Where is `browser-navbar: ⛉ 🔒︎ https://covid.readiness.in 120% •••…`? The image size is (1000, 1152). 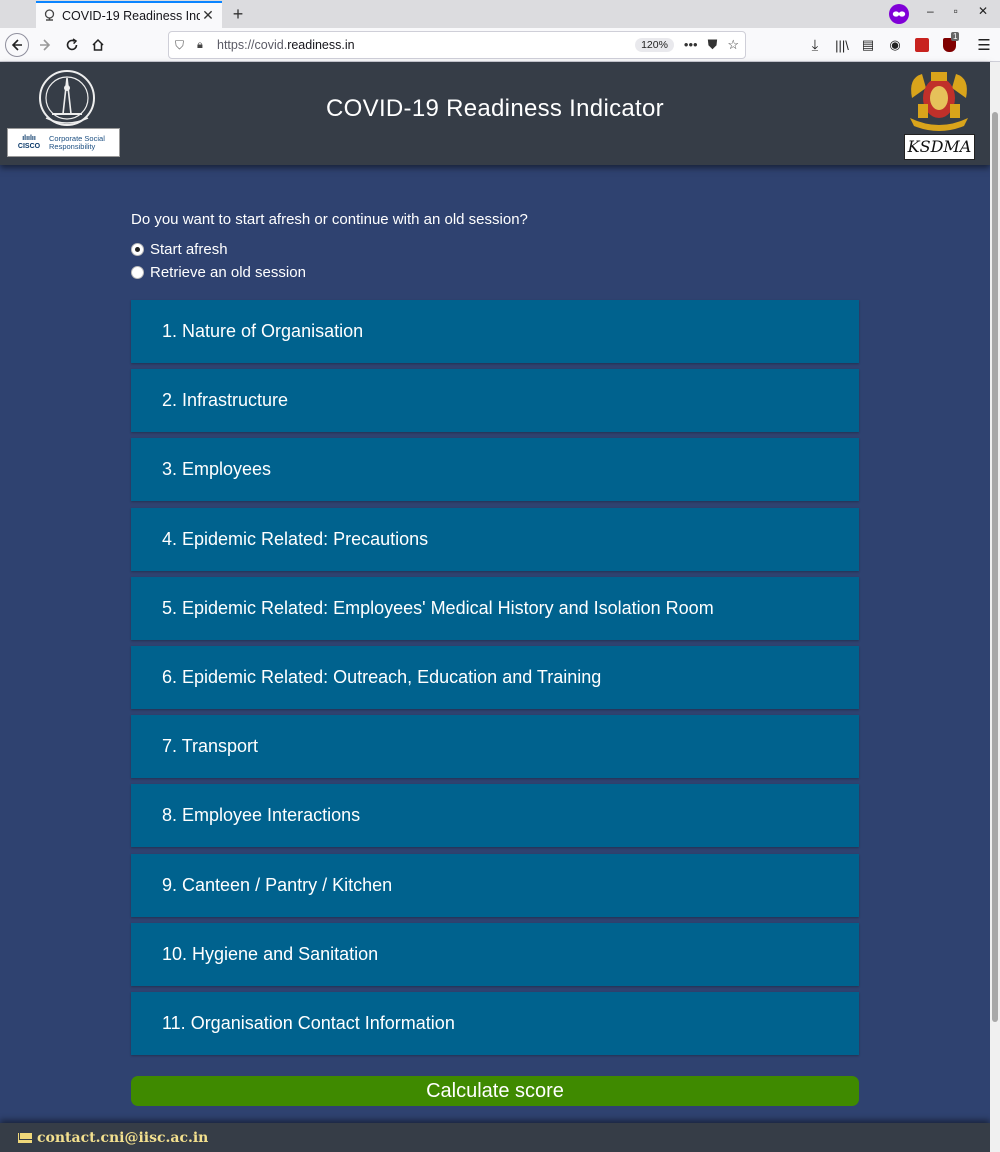 browser-navbar: ⛉ 🔒︎ https://covid.readiness.in 120% •••… is located at coordinates (500, 45).